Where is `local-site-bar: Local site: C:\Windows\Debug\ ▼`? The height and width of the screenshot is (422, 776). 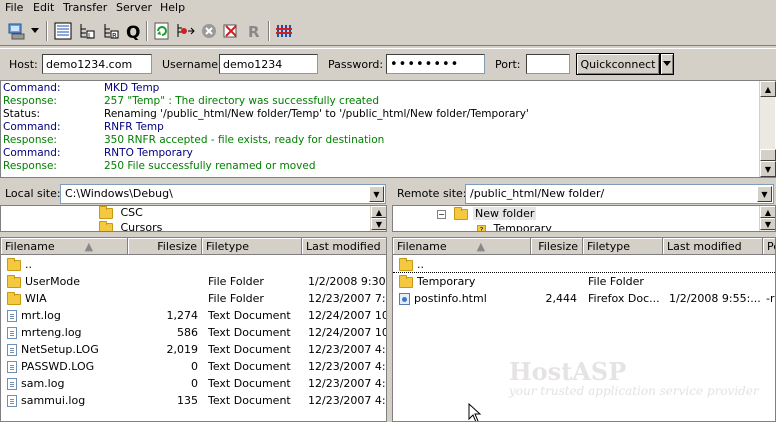 local-site-bar: Local site: C:\Windows\Debug\ ▼ is located at coordinates (193, 194).